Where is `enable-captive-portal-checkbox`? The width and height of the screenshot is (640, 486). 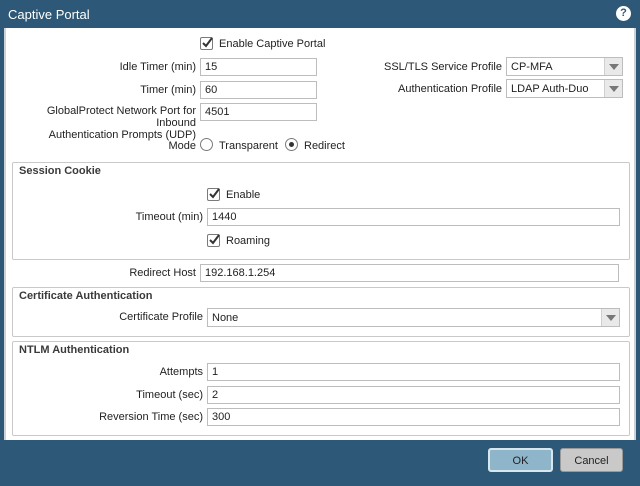
enable-captive-portal-checkbox is located at coordinates (206, 43).